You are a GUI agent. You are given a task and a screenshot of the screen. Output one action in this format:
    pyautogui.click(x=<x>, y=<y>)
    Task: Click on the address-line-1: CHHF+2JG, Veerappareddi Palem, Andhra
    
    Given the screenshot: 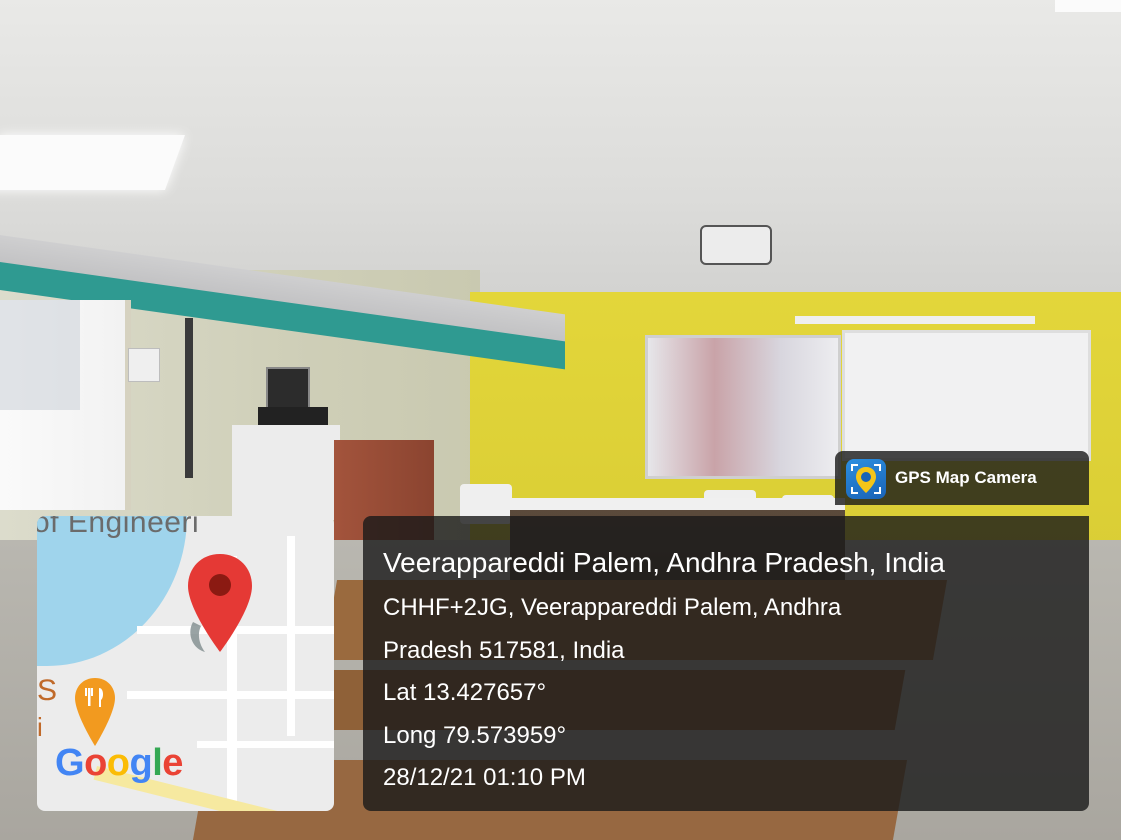 What is the action you would take?
    pyautogui.click(x=612, y=607)
    